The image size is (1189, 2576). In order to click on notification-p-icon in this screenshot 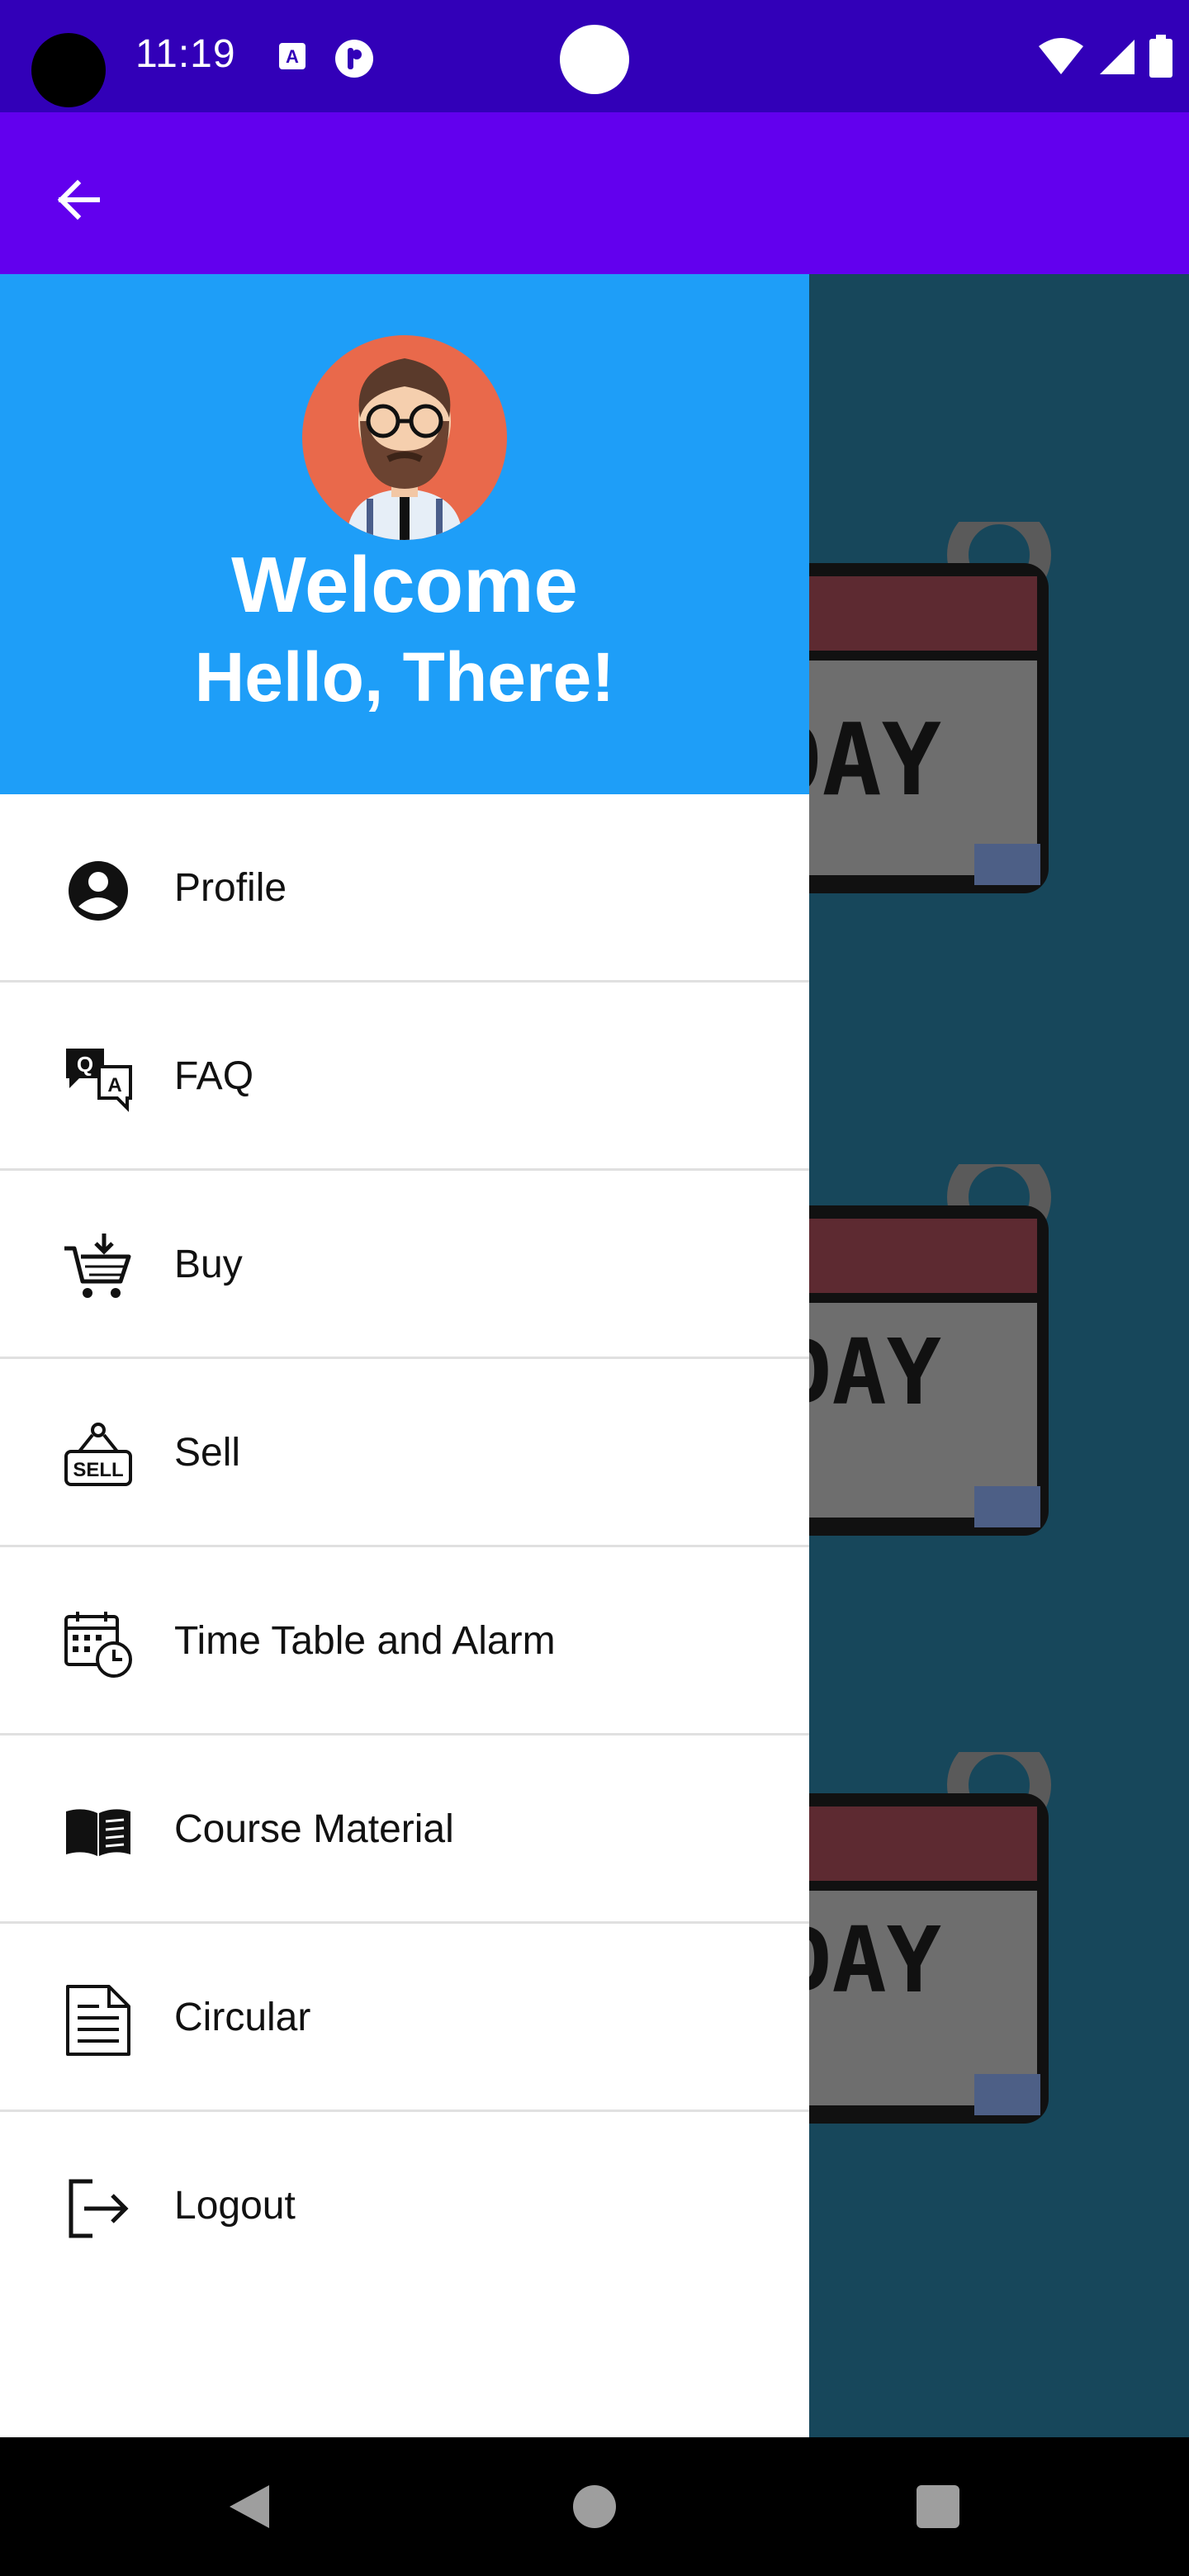, I will do `click(354, 59)`.